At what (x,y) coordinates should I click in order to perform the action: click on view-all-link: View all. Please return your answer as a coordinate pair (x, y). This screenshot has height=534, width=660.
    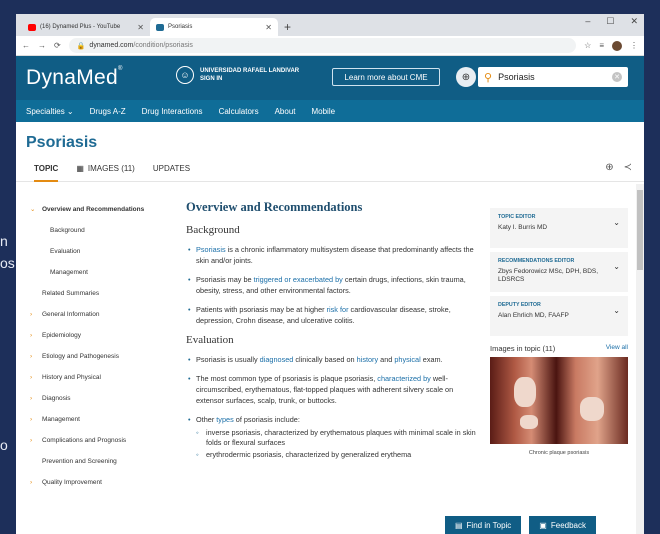
    Looking at the image, I should click on (617, 348).